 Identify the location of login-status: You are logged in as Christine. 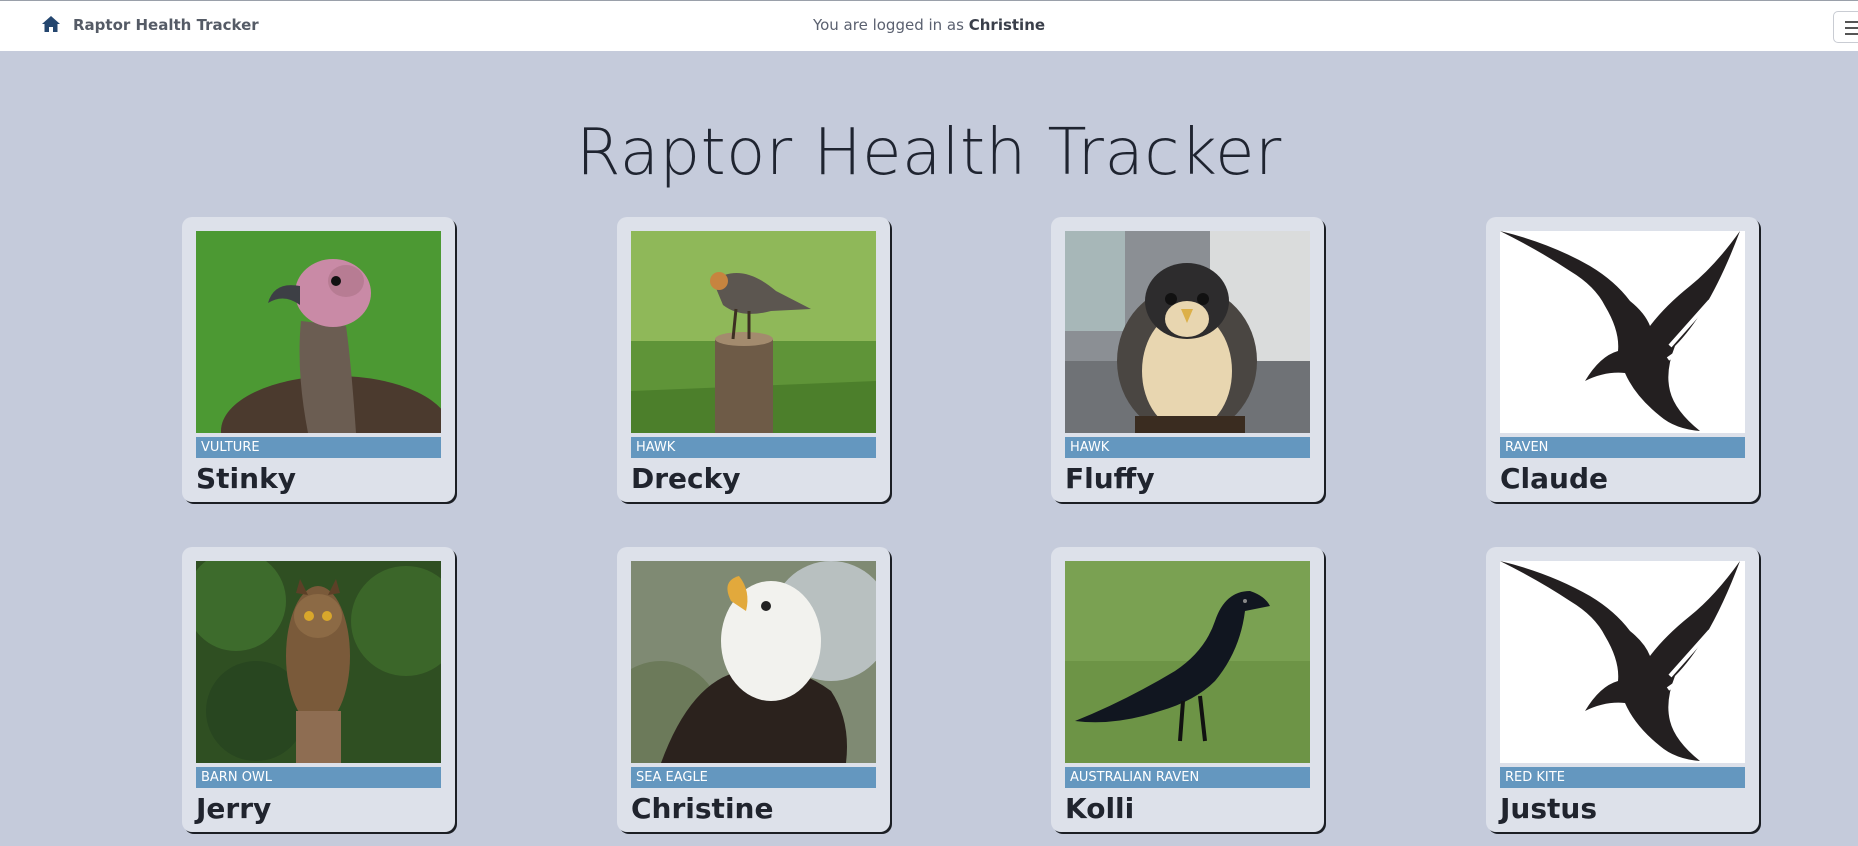
(929, 25).